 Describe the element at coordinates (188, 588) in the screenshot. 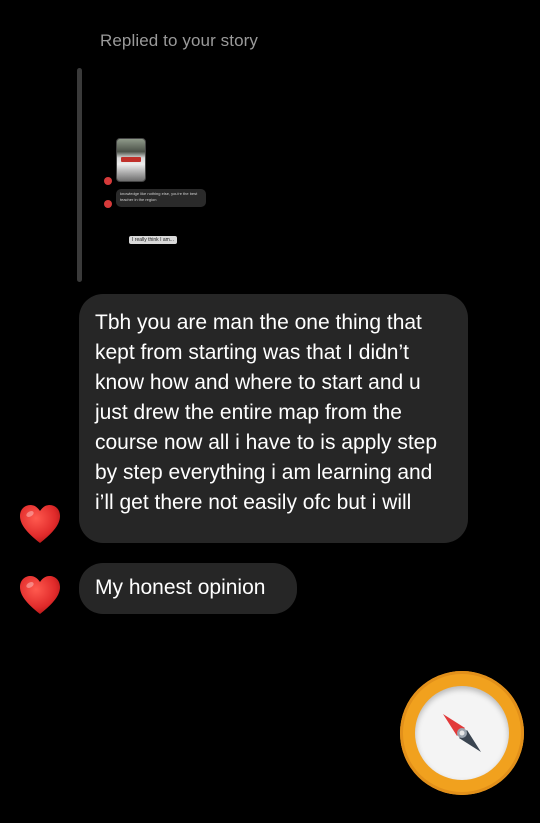

I see `message-bubble: My honest opinion` at that location.